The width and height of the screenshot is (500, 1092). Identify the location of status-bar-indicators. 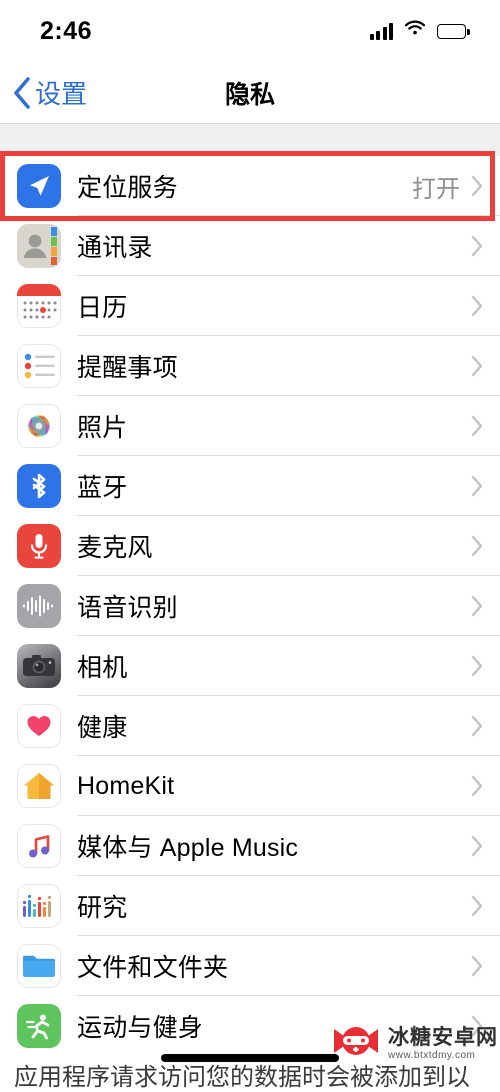
(419, 31).